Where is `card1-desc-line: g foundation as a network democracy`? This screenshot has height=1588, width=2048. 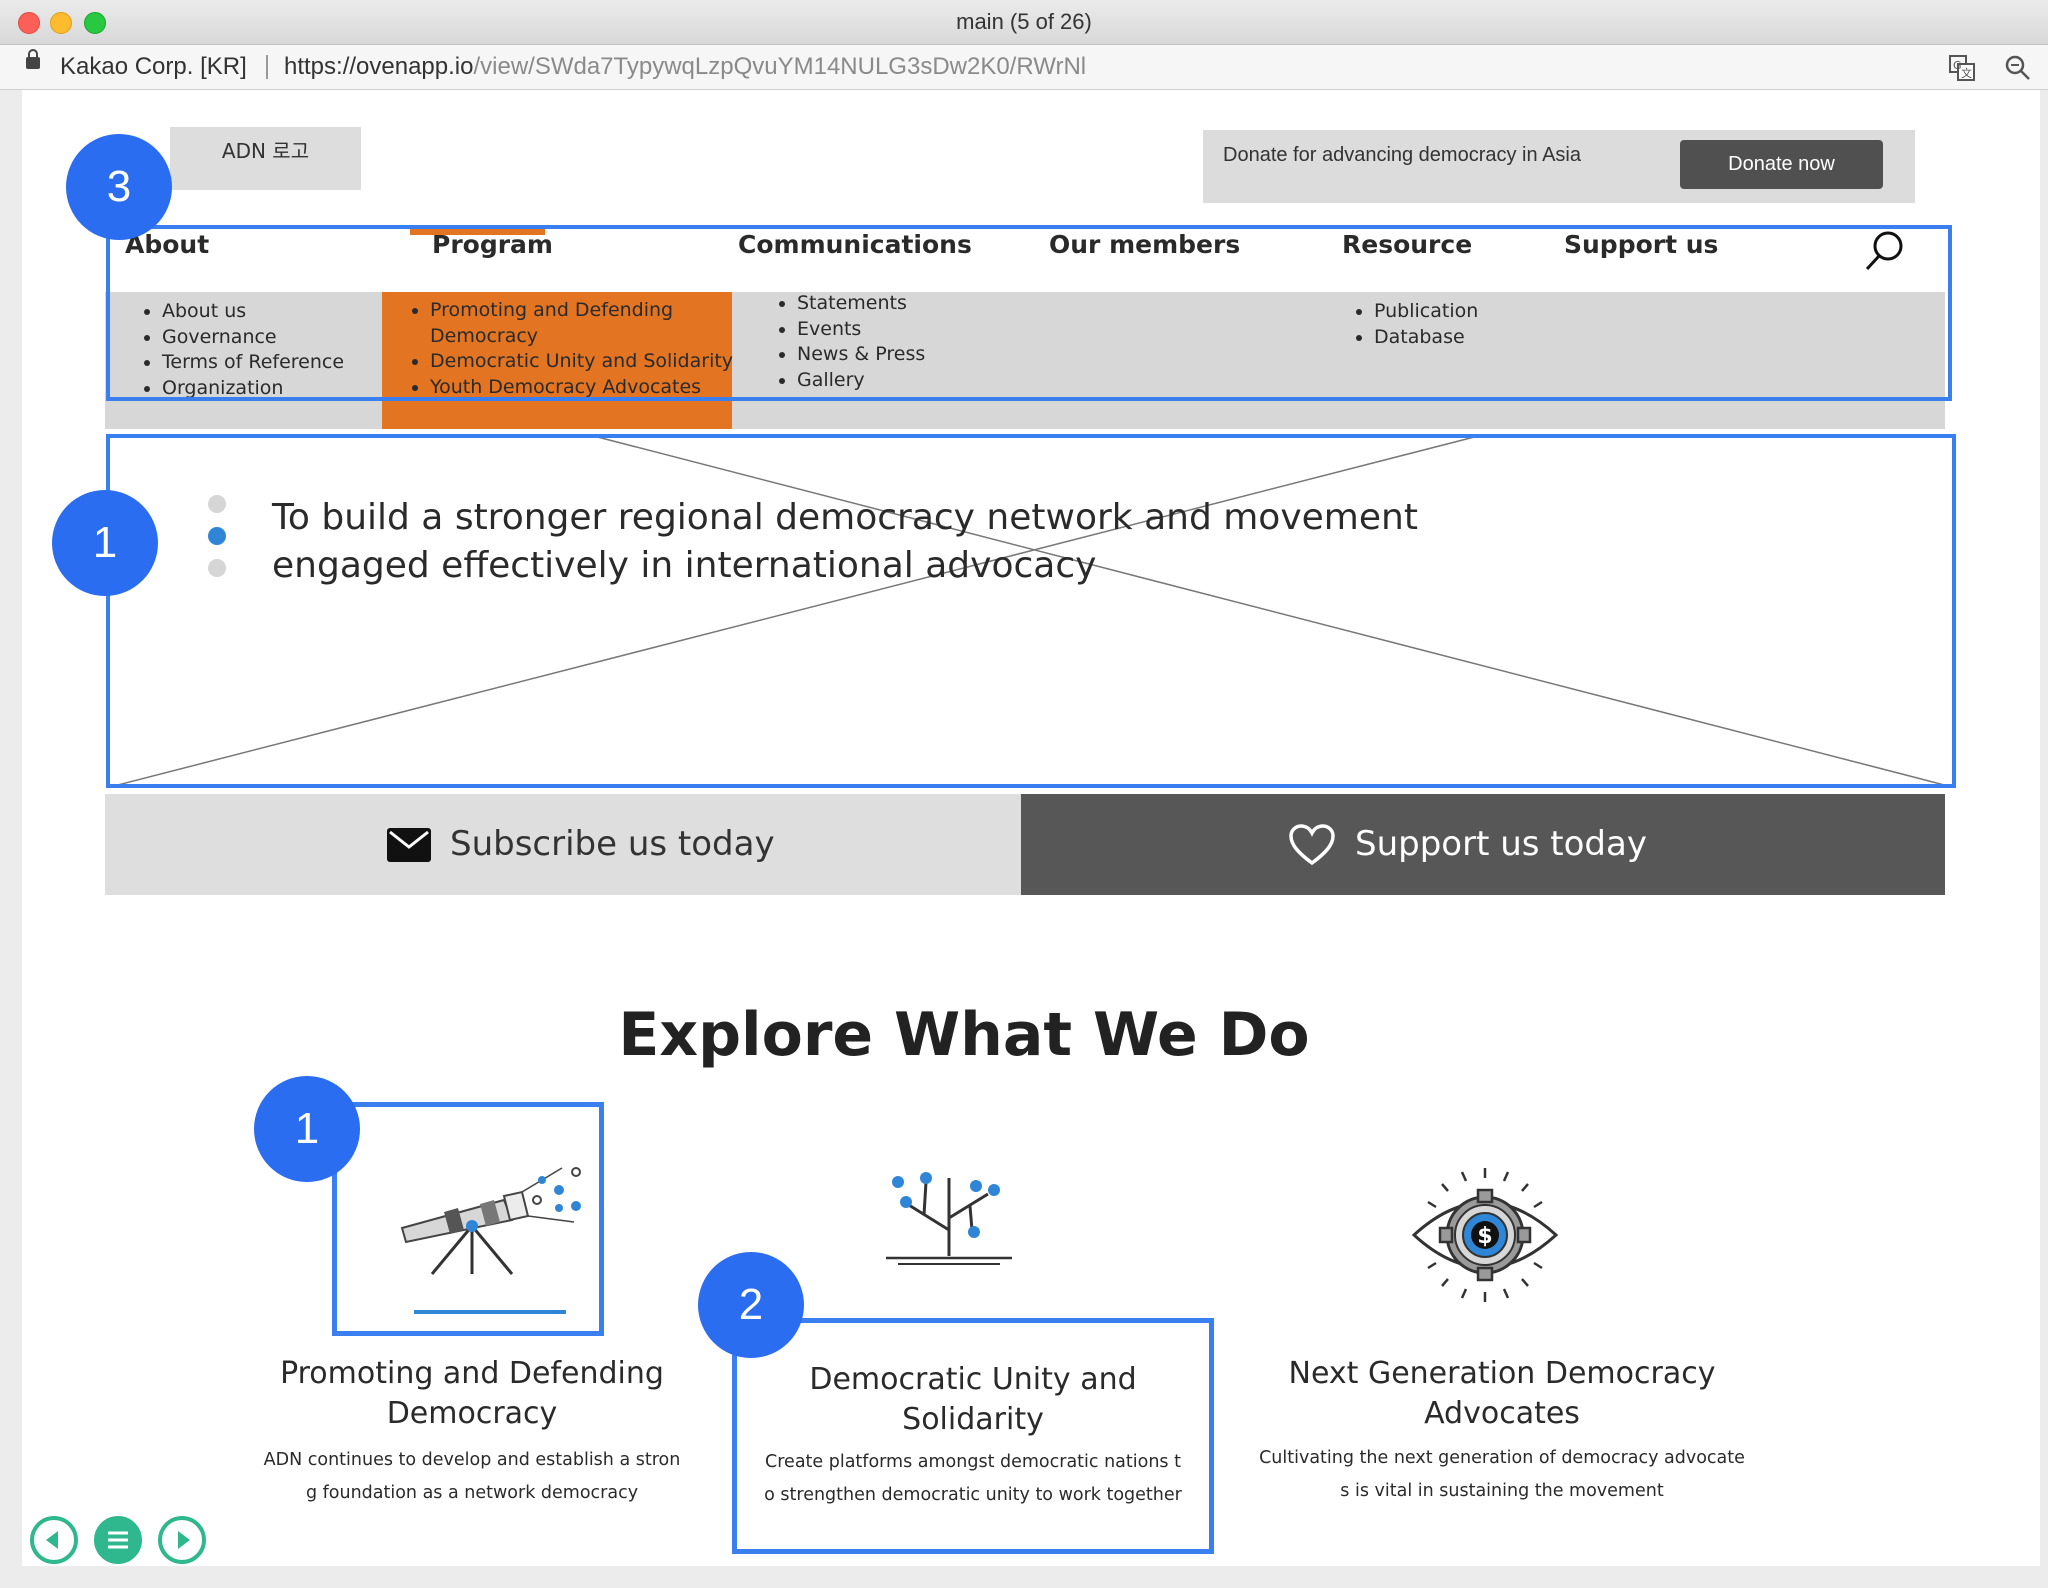
card1-desc-line: g foundation as a network democracy is located at coordinates (472, 1493).